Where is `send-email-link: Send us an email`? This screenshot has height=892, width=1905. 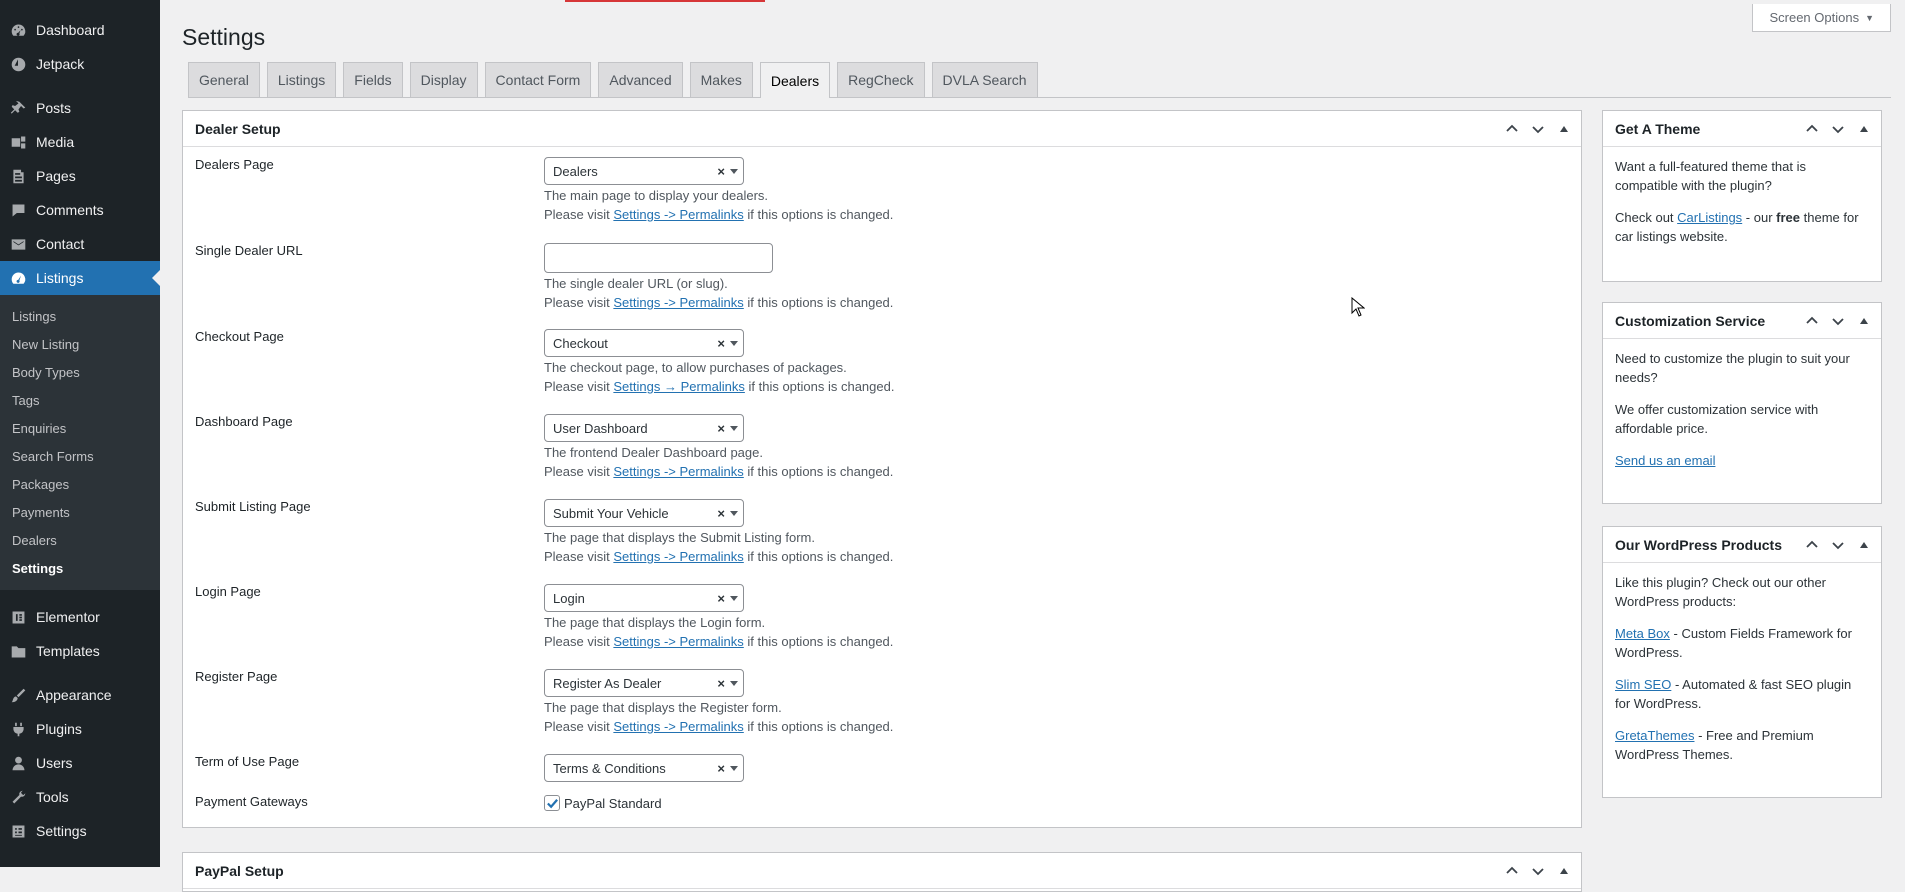
send-email-link: Send us an email is located at coordinates (1665, 460).